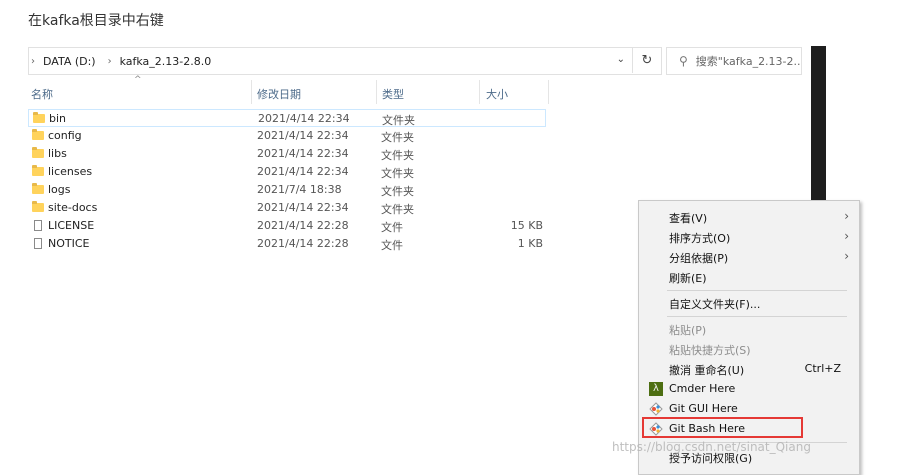 This screenshot has width=908, height=475. What do you see at coordinates (749, 369) in the screenshot?
I see `menu-item-undo-rename: 撤消 重命名(U) Ctrl+Z` at bounding box center [749, 369].